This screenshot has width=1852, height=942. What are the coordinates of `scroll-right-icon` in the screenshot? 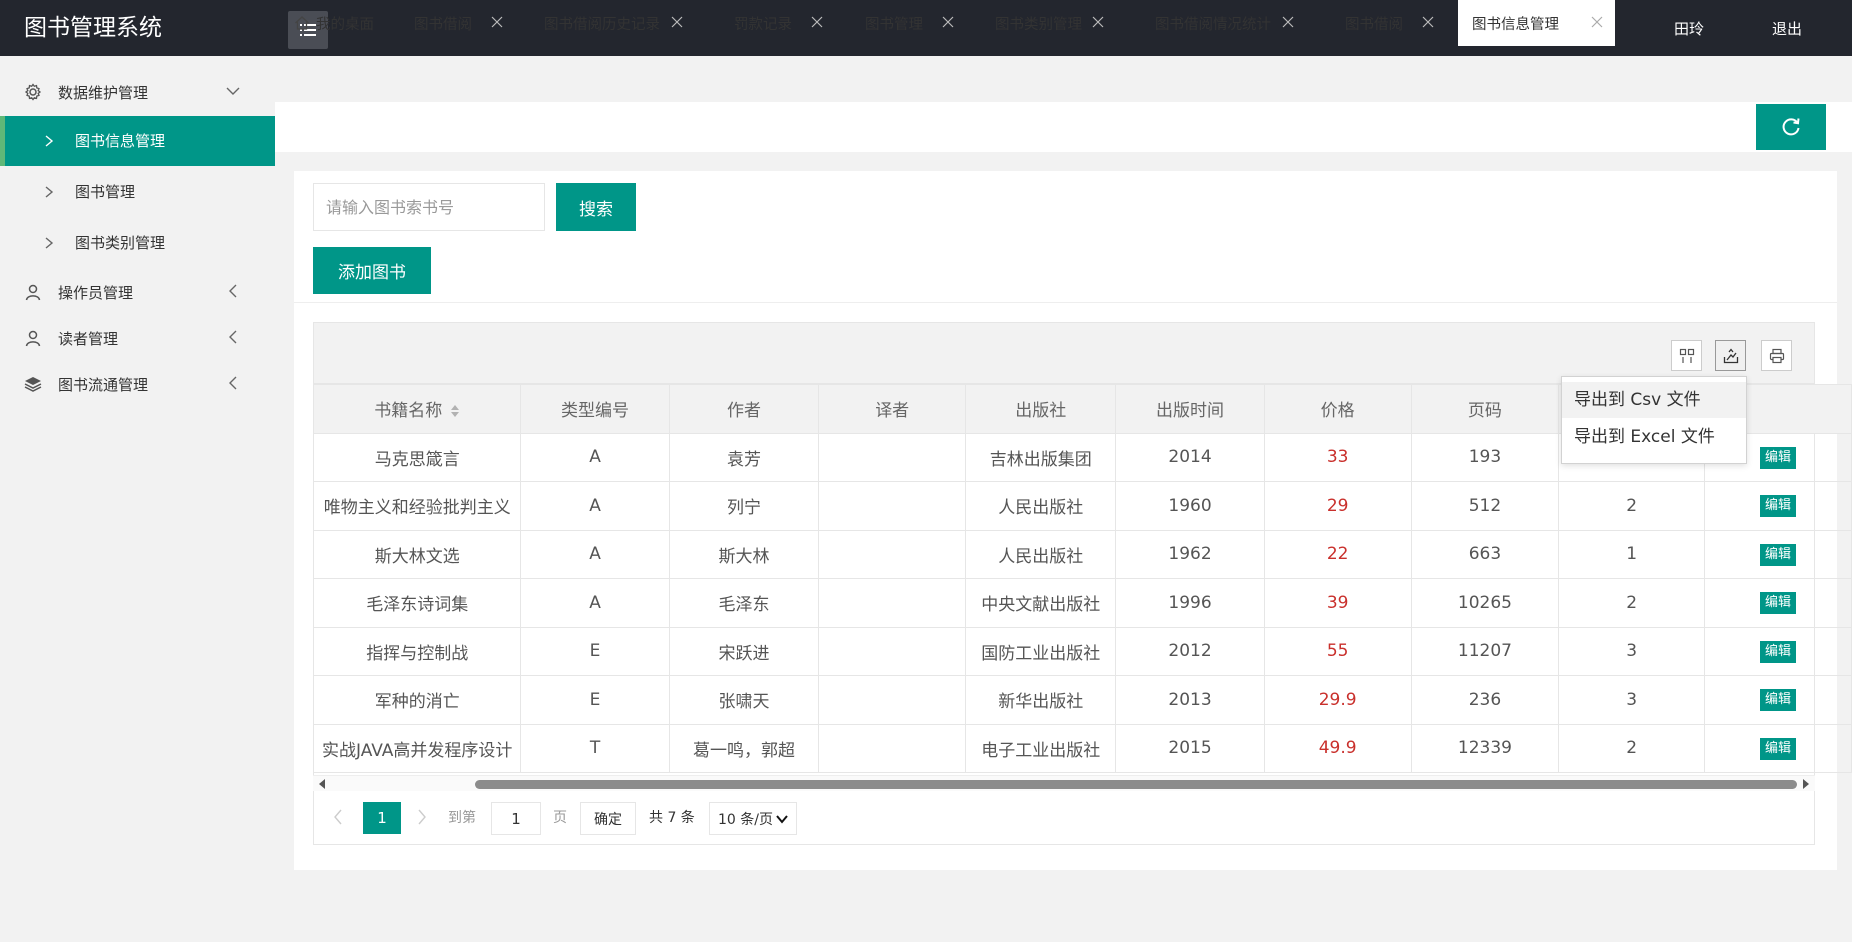 It's located at (1806, 784).